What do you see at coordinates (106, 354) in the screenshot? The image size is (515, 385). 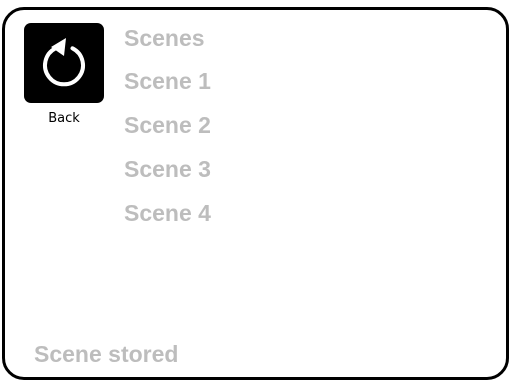 I see `status-message: Scene stored` at bounding box center [106, 354].